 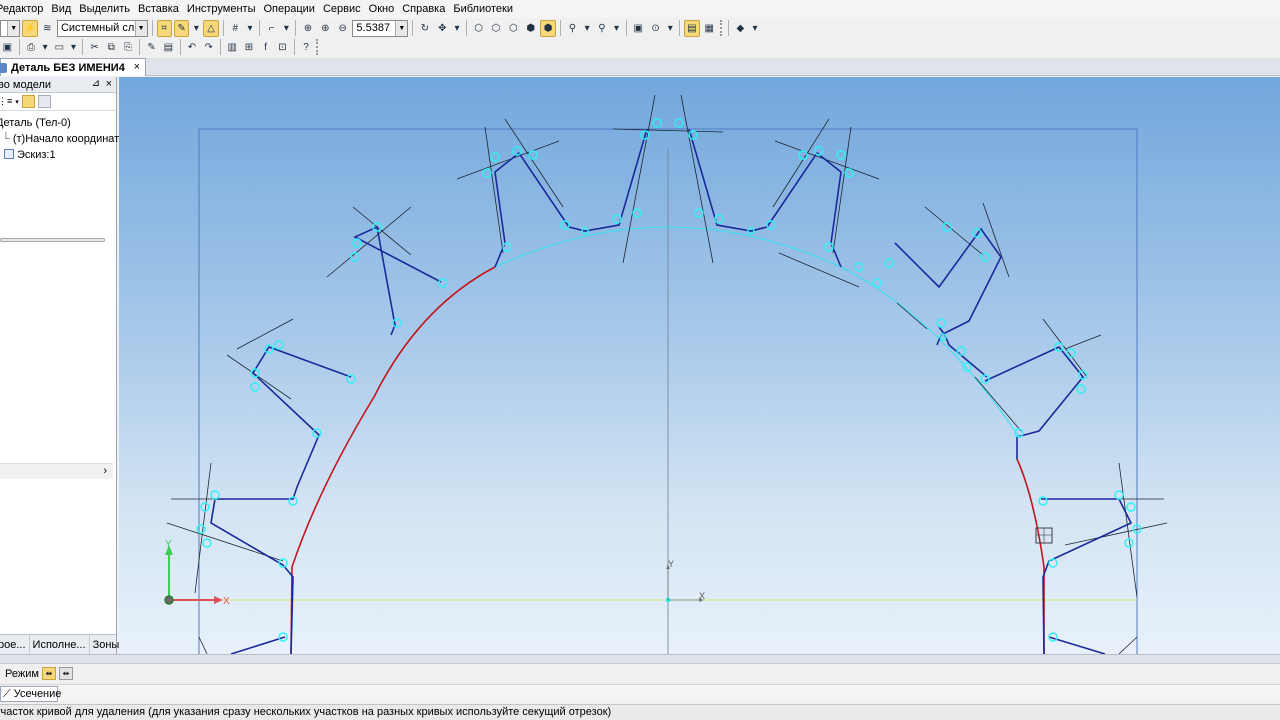 I want to click on trim-arc-right, so click(x=1030, y=556).